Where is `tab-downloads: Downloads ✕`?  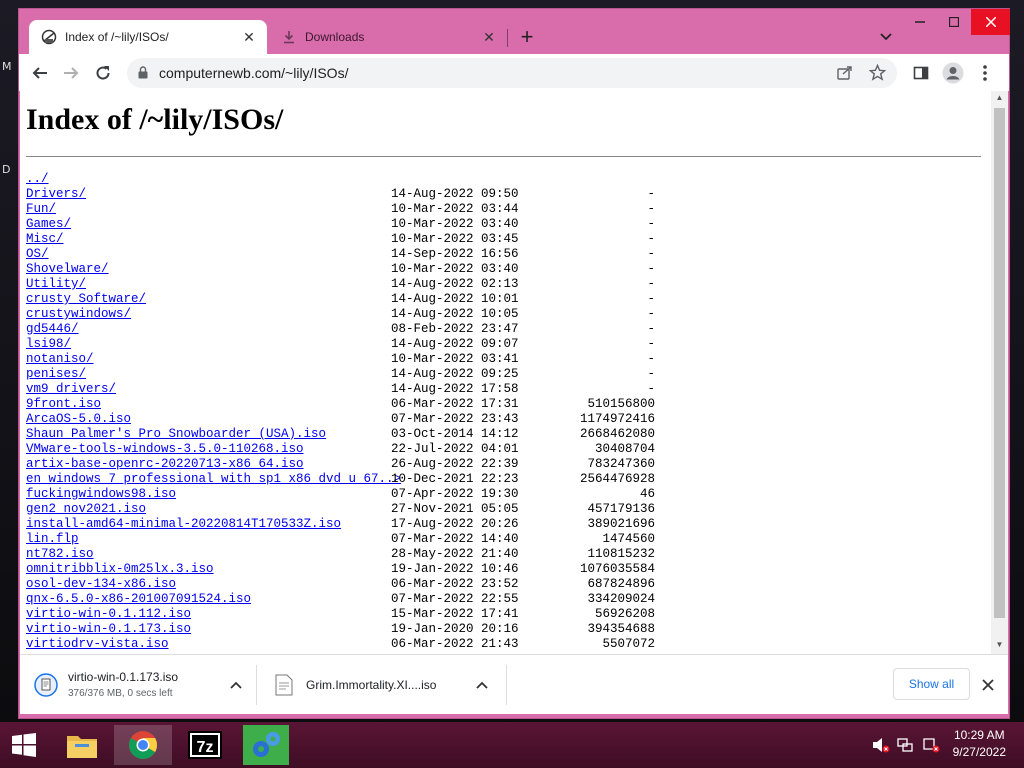
tab-downloads: Downloads ✕ is located at coordinates (388, 37).